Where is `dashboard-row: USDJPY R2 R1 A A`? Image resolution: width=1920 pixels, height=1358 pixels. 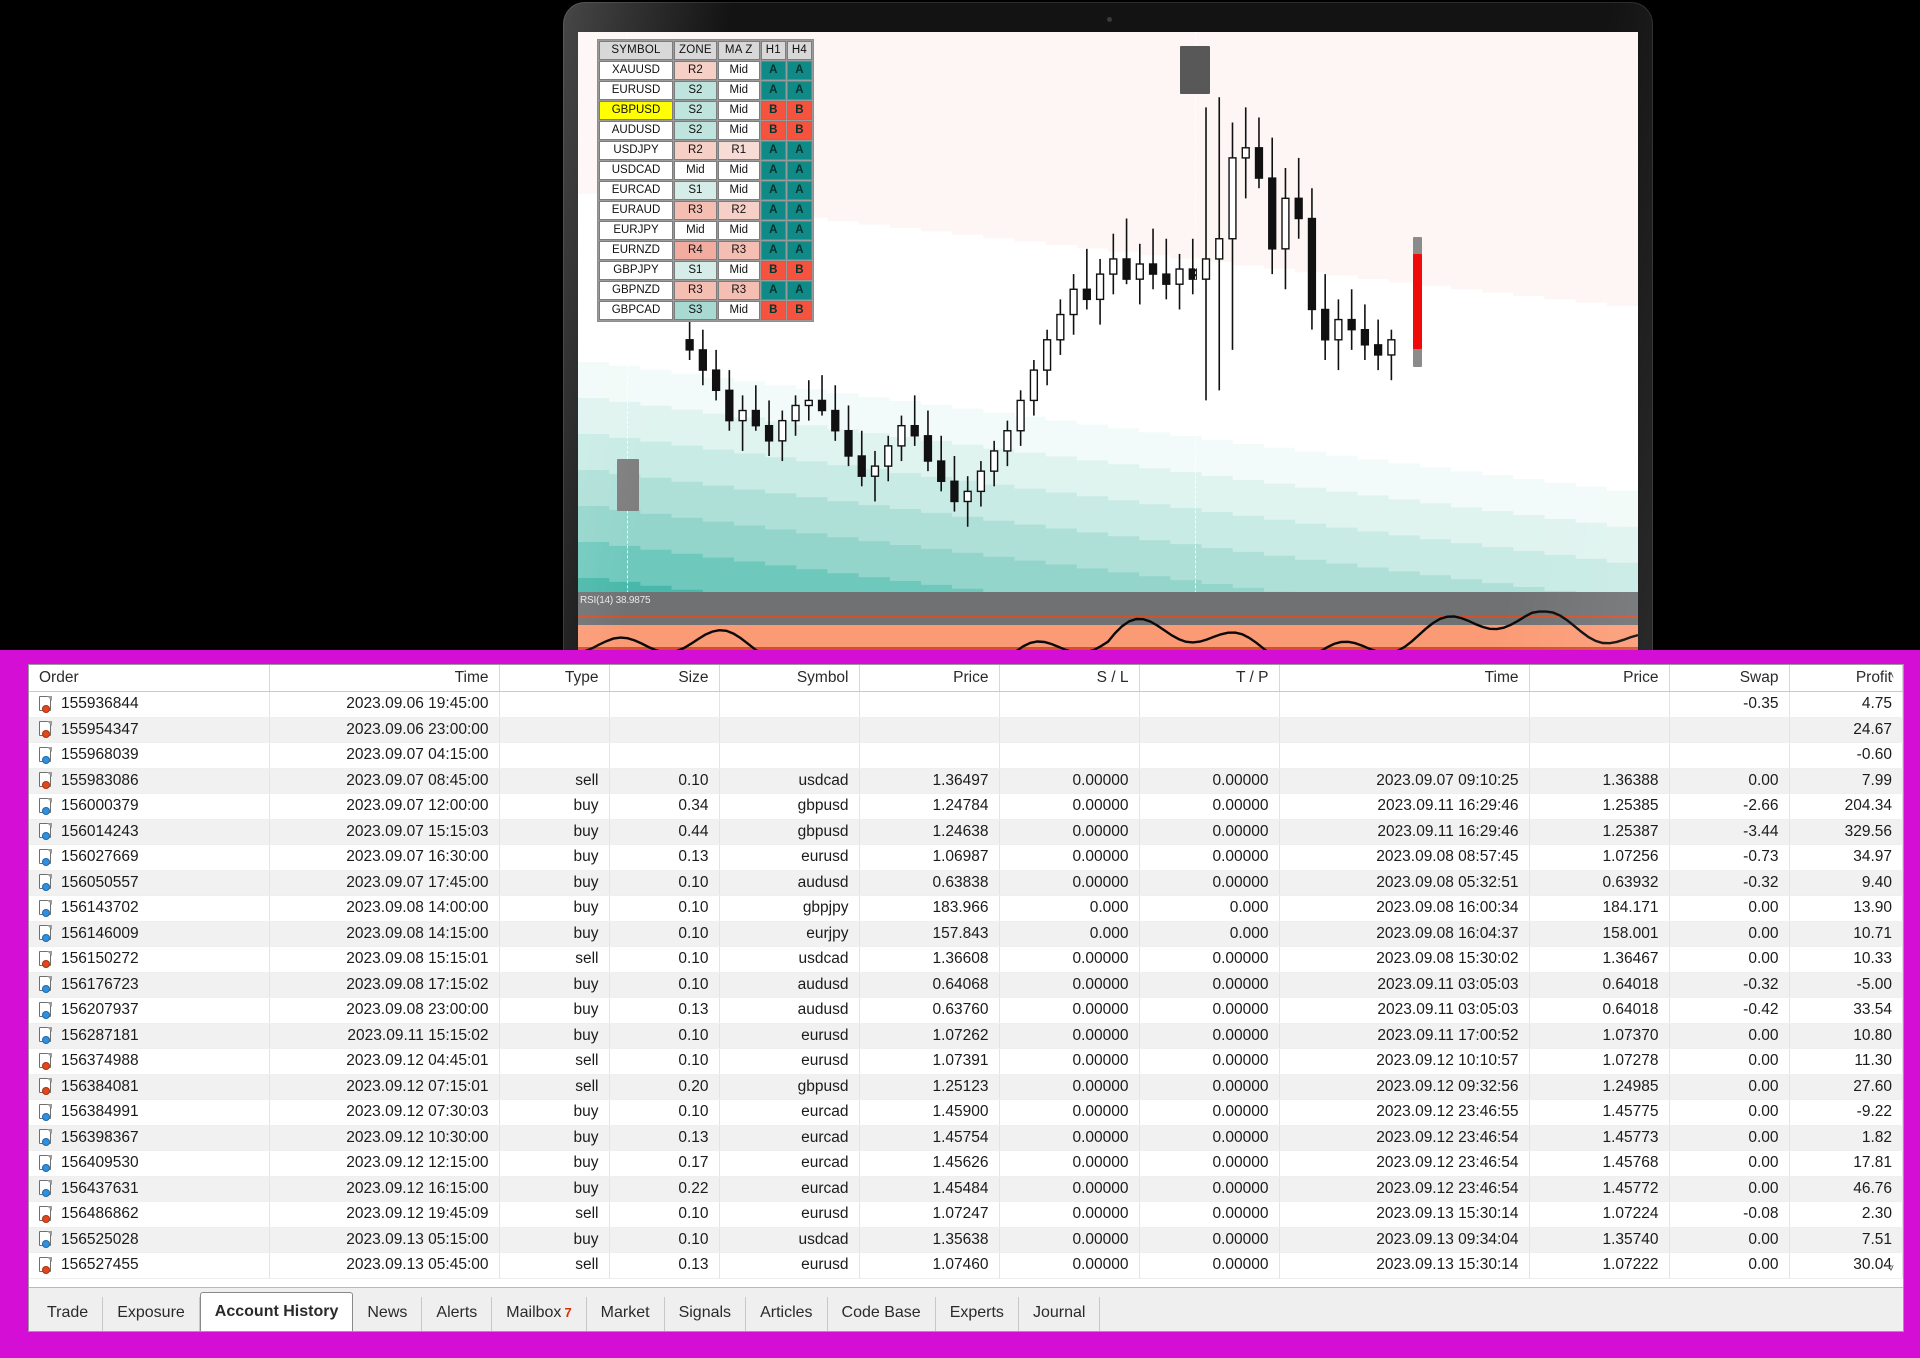
dashboard-row: USDJPY R2 R1 A A is located at coordinates (705, 150).